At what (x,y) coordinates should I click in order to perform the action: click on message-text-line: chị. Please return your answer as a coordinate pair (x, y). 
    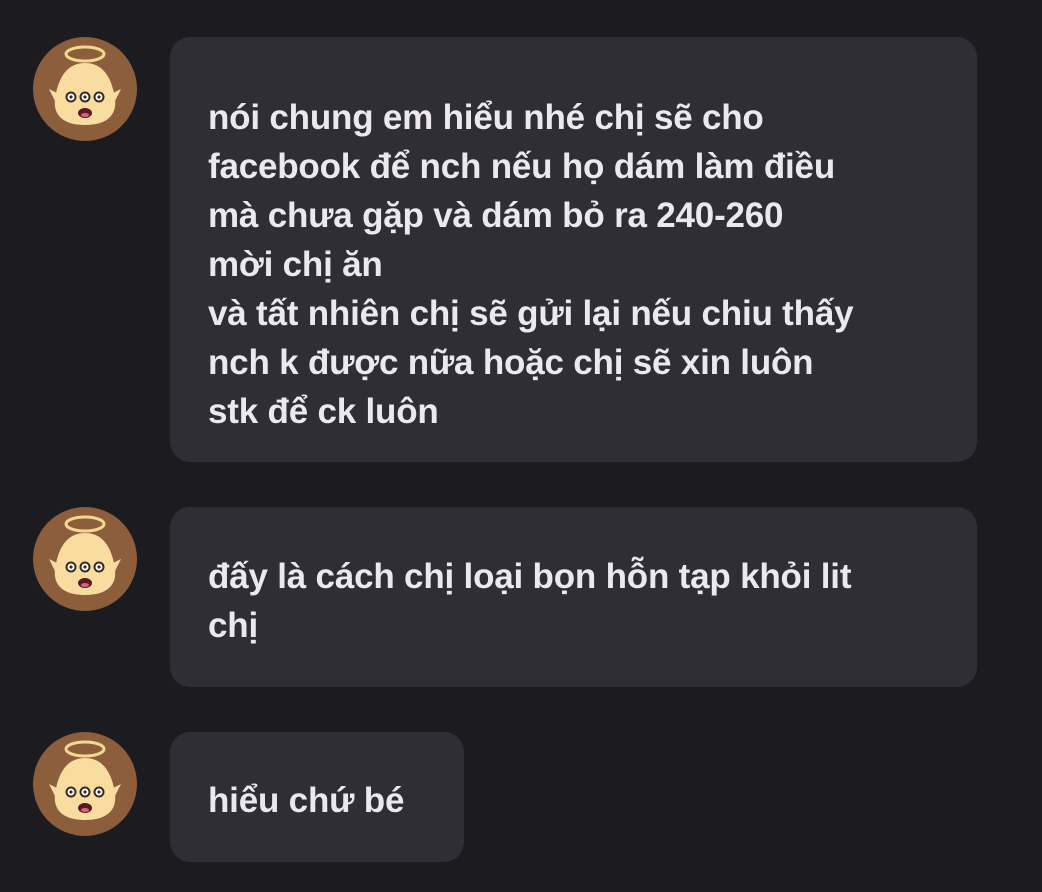
    Looking at the image, I should click on (233, 625).